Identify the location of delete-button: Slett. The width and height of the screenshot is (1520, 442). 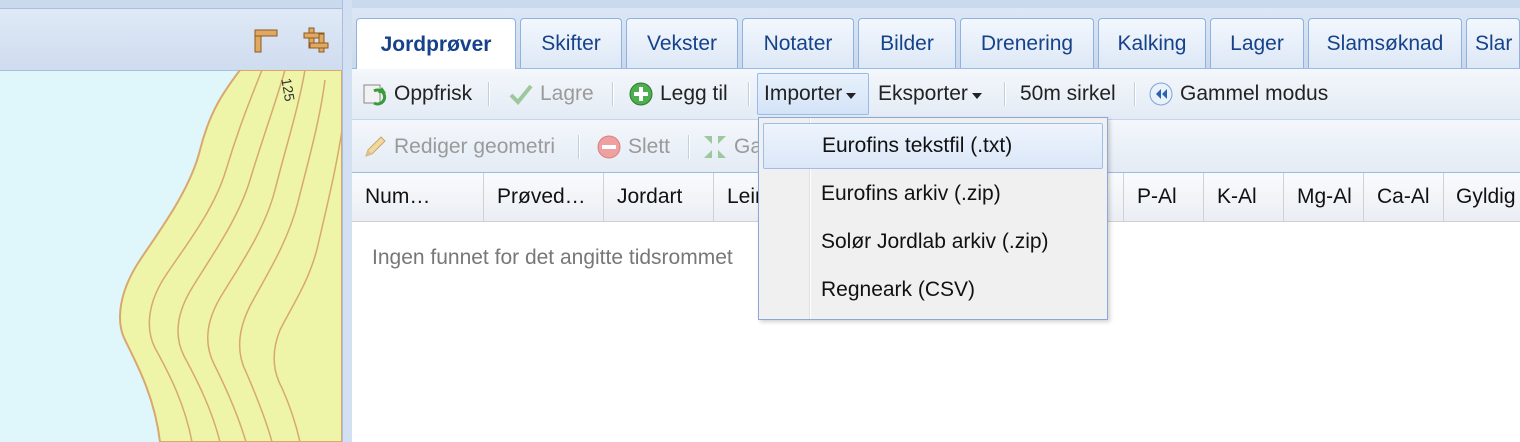
(633, 147).